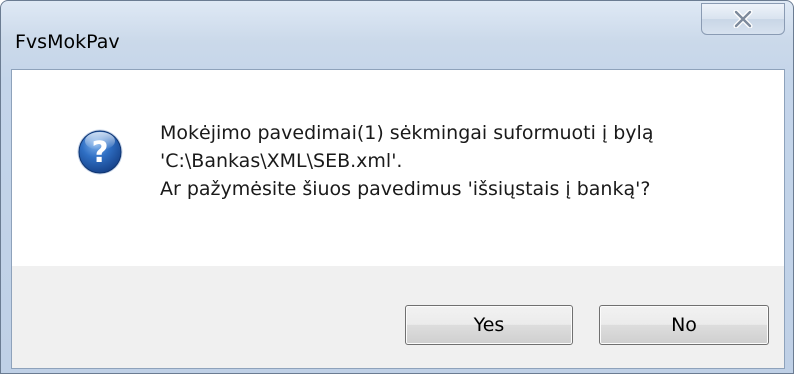  Describe the element at coordinates (281, 161) in the screenshot. I see `message-line-2: 'C:\Bankas\XML\SEB.xml'.` at that location.